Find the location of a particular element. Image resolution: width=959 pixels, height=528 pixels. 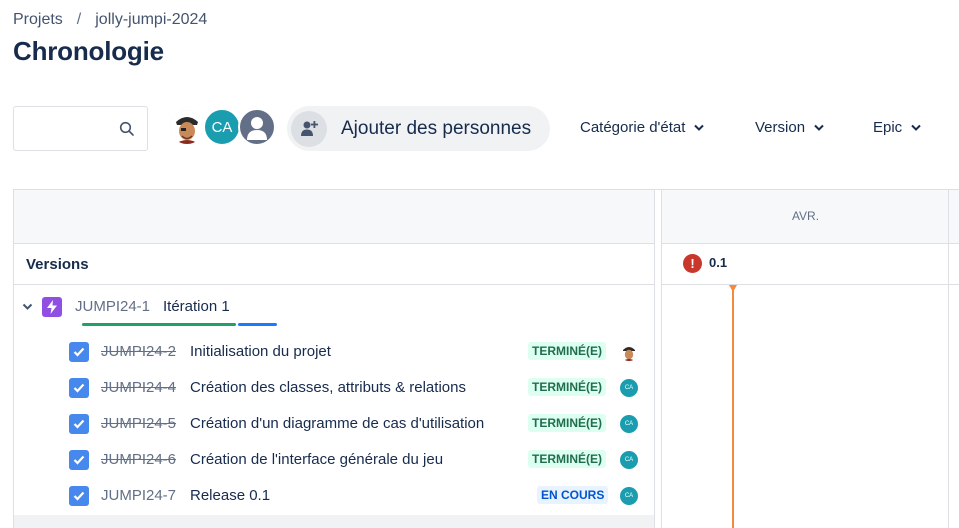

epic-key: JUMPI24-1 is located at coordinates (112, 306).